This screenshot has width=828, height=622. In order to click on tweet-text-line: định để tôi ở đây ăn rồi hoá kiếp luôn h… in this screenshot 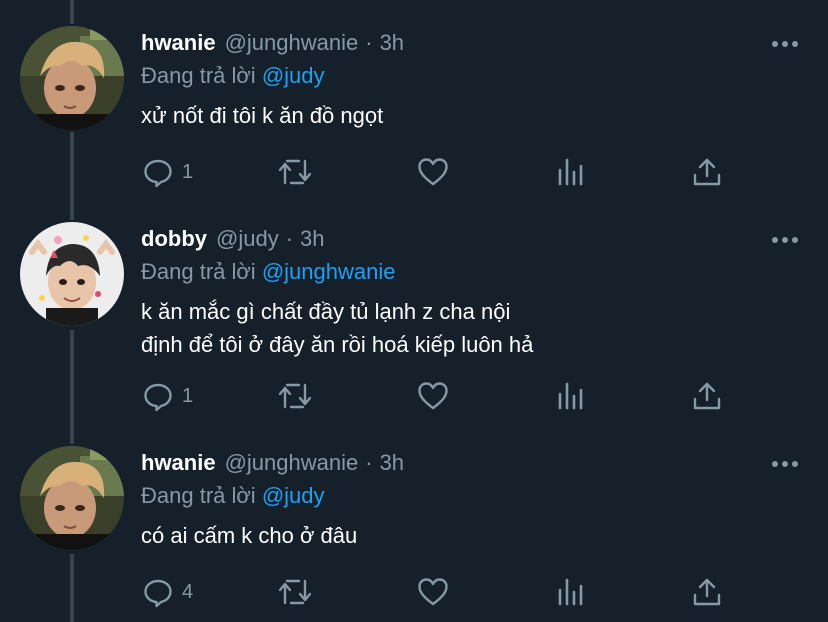, I will do `click(337, 344)`.